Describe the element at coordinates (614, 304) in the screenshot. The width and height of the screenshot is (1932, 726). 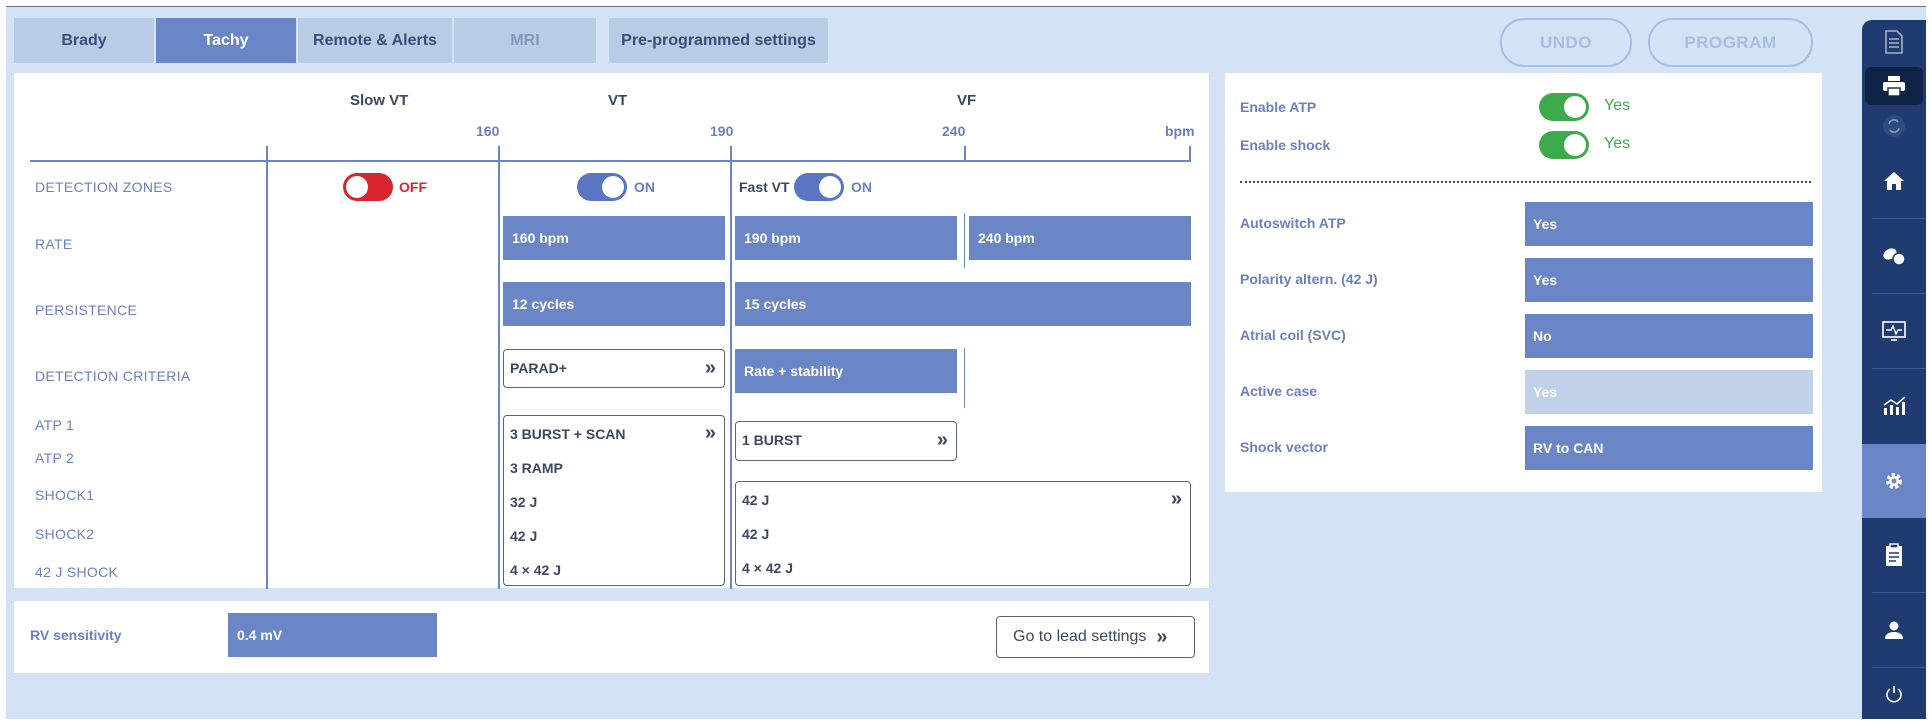
I see `vt-persistence-field: 12 cycles` at that location.